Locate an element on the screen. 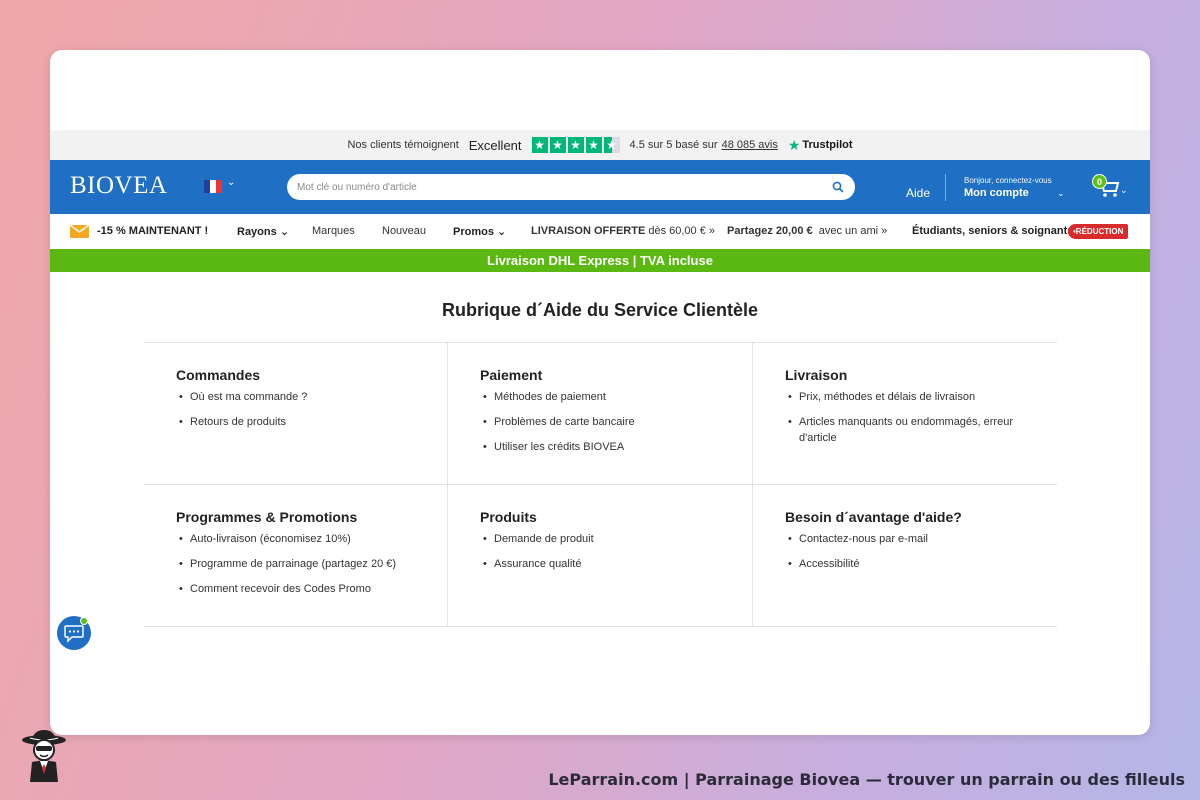 The image size is (1200, 800). help-link: Problèmes de carte bancaire is located at coordinates (600, 422).